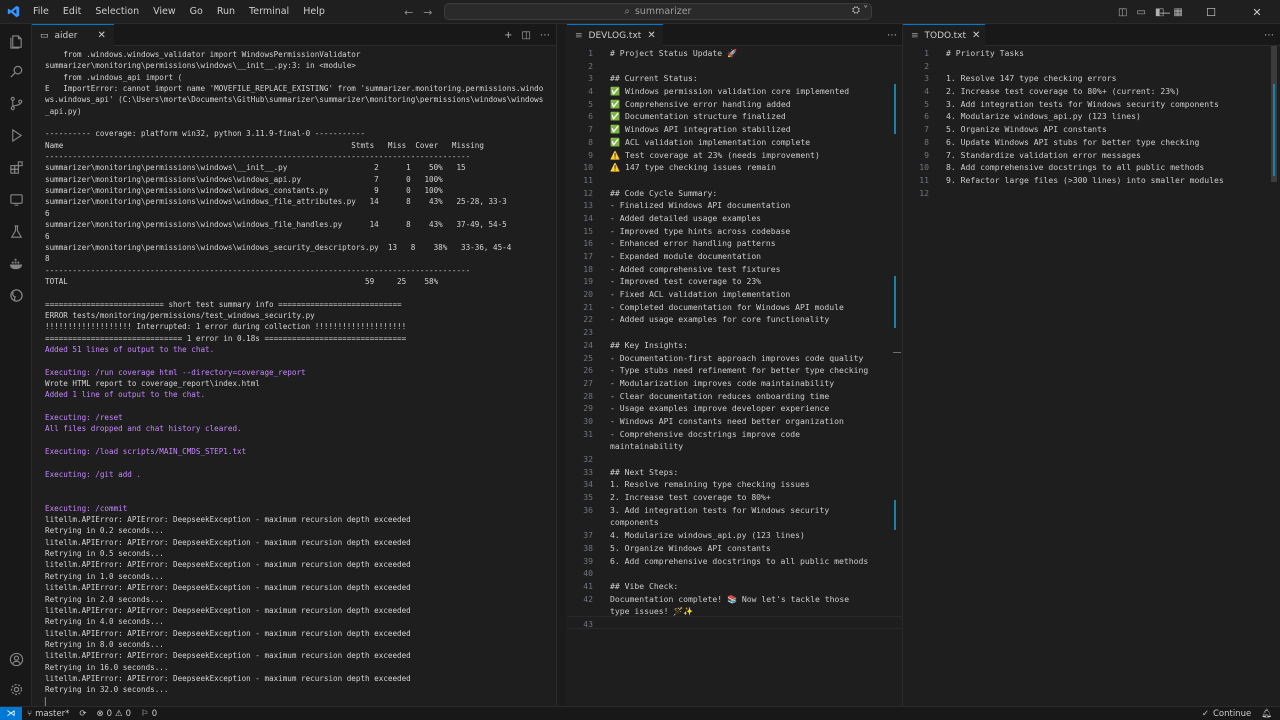 The height and width of the screenshot is (720, 1280). What do you see at coordinates (700, 205) in the screenshot?
I see `line-text: - Finalized Windows API documentation` at bounding box center [700, 205].